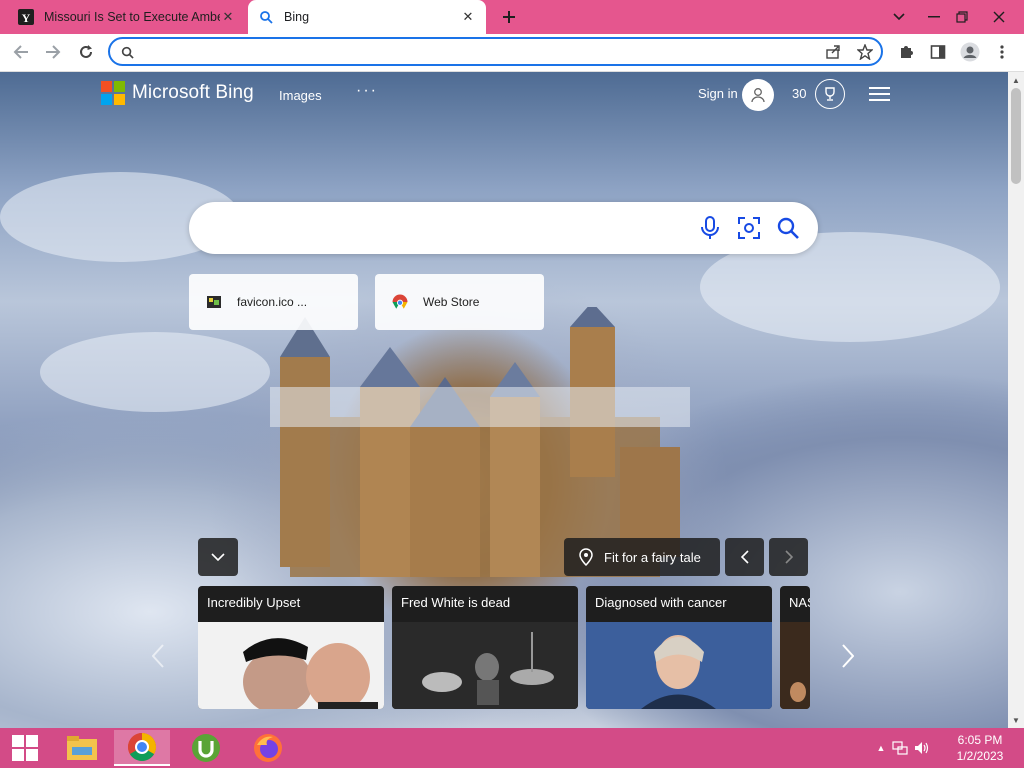 This screenshot has height=768, width=1024. I want to click on tab-missouri: Y Missouri Is Set to Execute Amber ✕, so click(127, 17).